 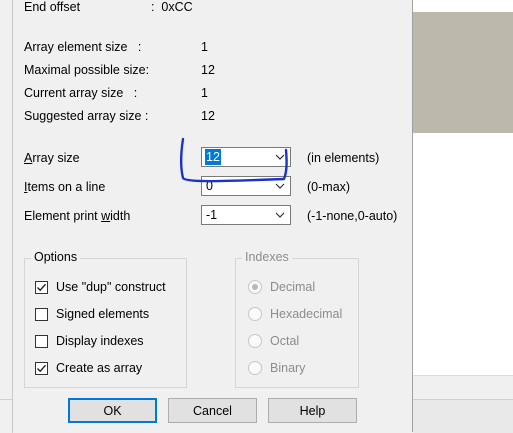 I want to click on element-print-width-label: Element print width, so click(x=77, y=216).